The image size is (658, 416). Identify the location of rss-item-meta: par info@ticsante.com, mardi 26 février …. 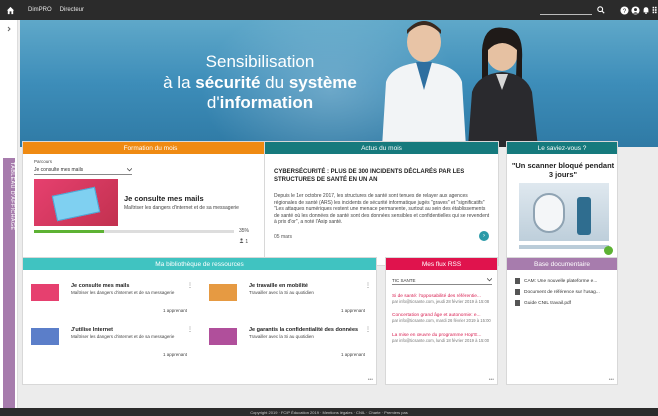
(441, 320).